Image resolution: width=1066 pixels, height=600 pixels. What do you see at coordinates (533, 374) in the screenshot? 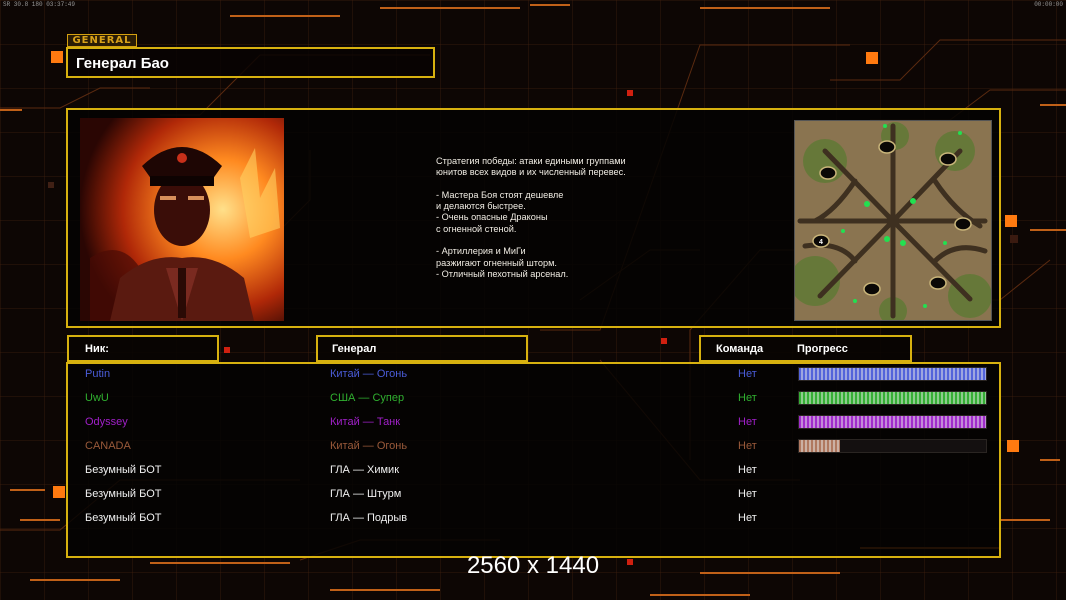
I see `player-row: Putin Китай — Огонь Нет` at bounding box center [533, 374].